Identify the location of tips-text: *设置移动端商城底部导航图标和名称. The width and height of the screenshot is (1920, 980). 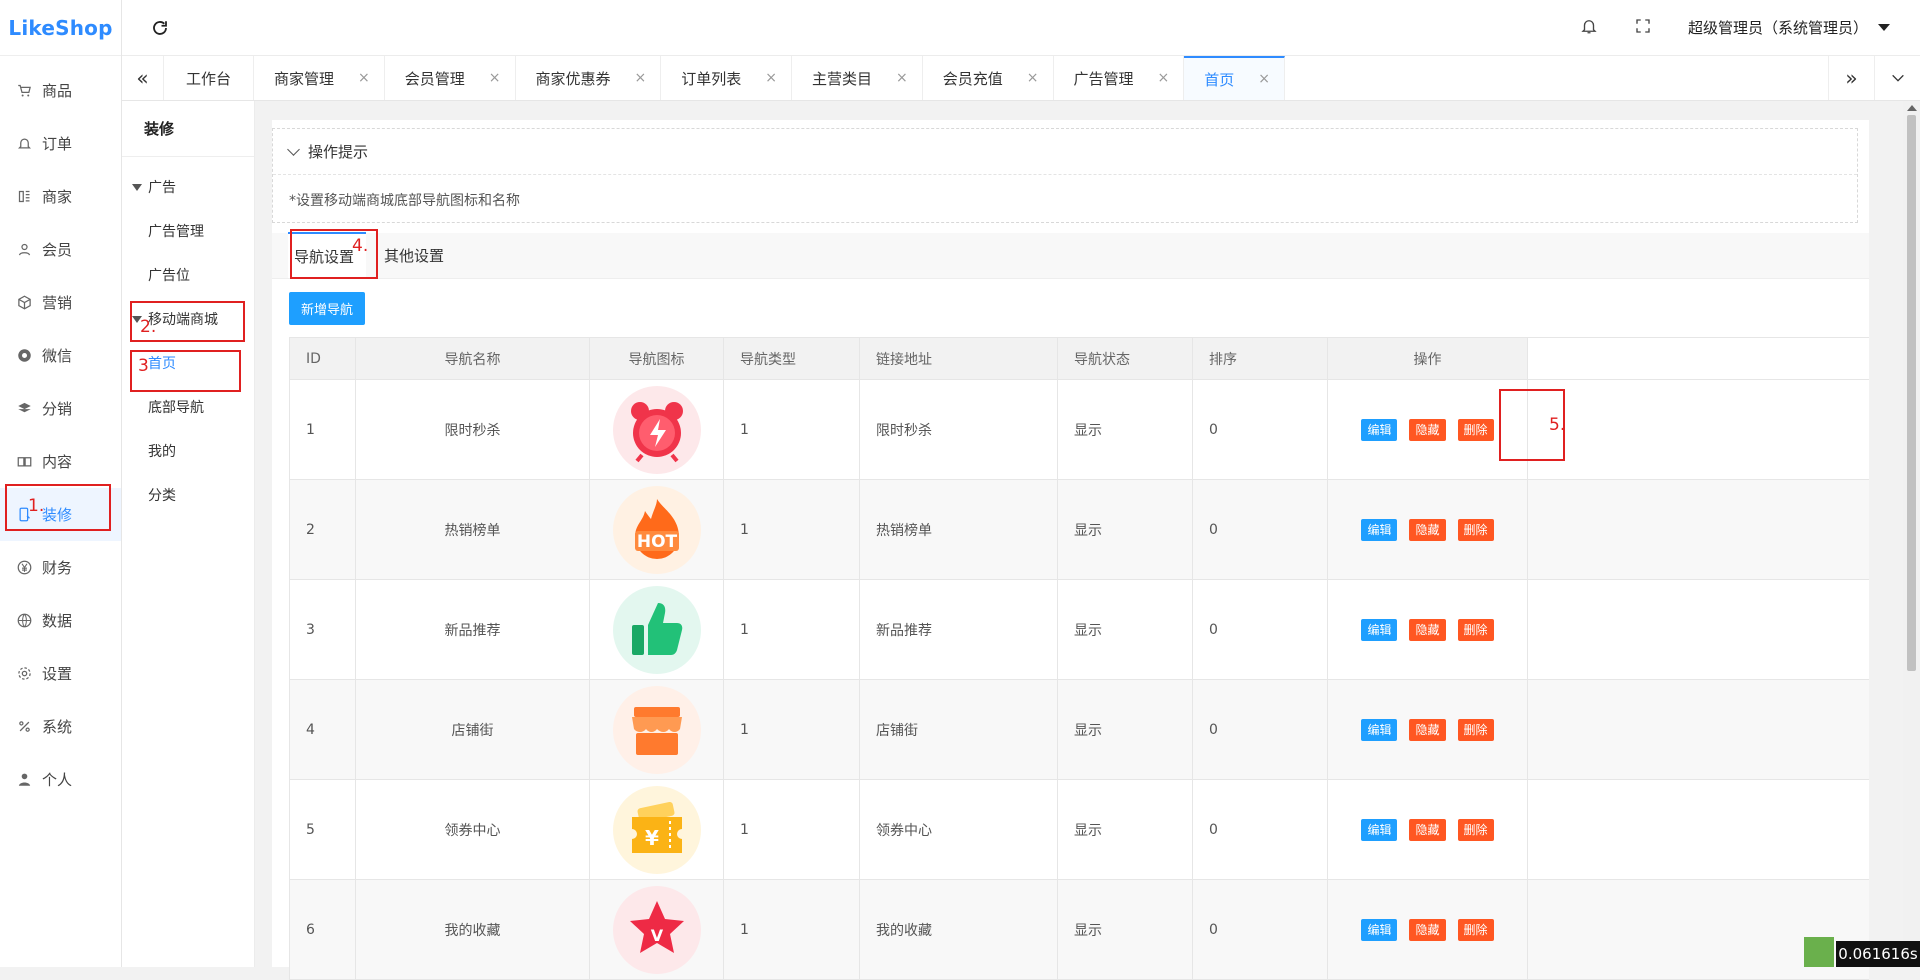
(1065, 192).